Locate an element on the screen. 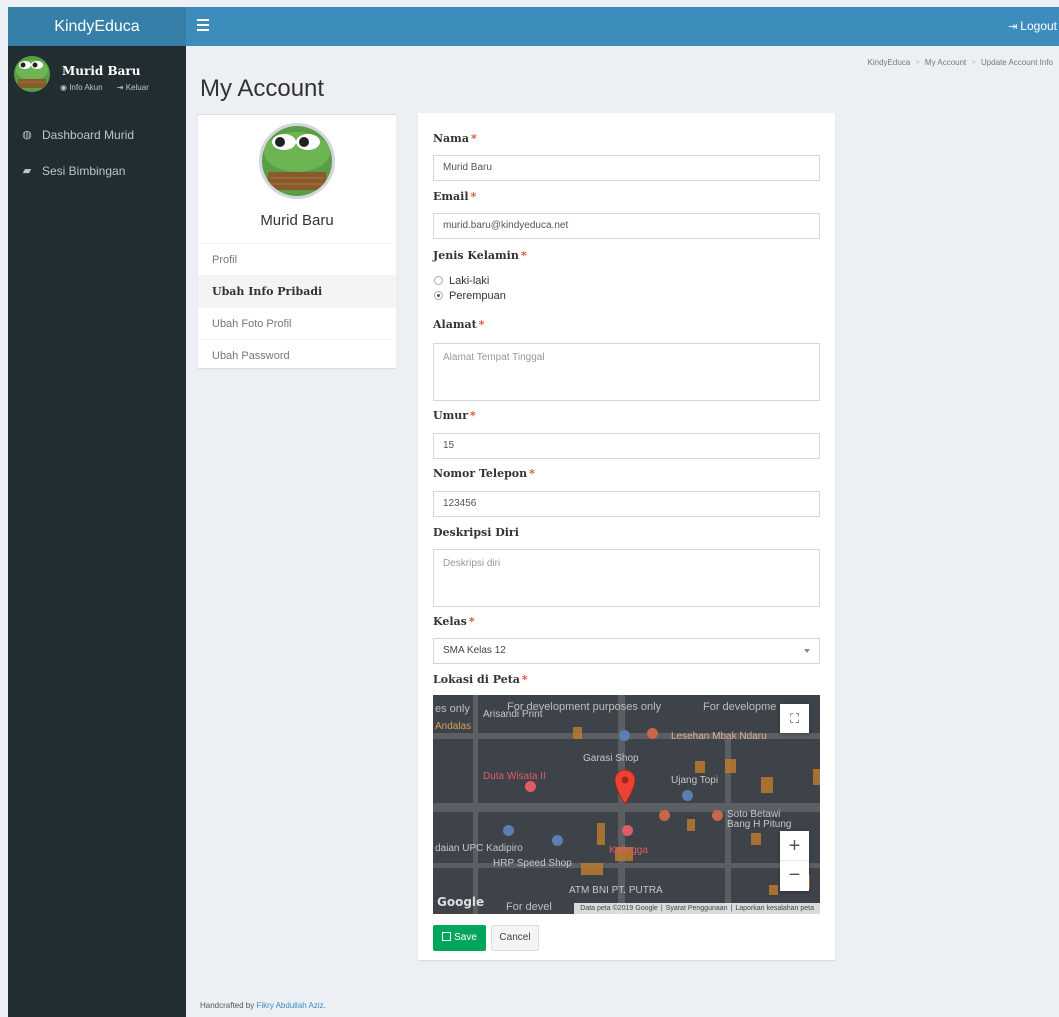  nomor-telepon-label: Nomor Telepon * is located at coordinates (484, 473).